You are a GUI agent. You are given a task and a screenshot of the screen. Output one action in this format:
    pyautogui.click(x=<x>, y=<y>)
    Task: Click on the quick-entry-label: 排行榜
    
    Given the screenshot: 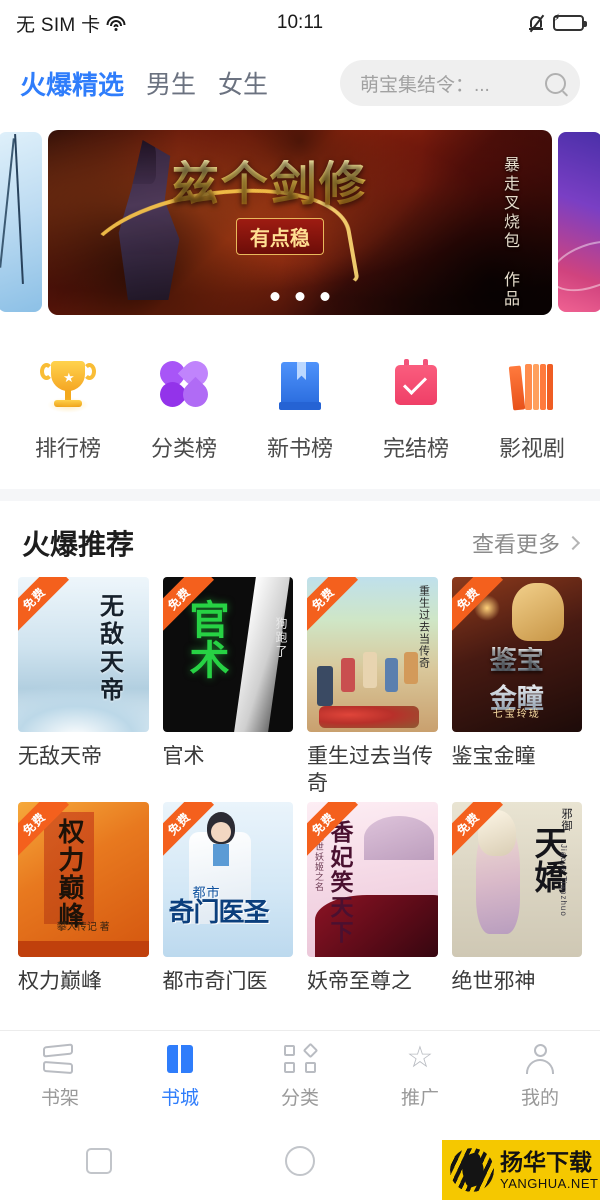 What is the action you would take?
    pyautogui.click(x=67, y=448)
    